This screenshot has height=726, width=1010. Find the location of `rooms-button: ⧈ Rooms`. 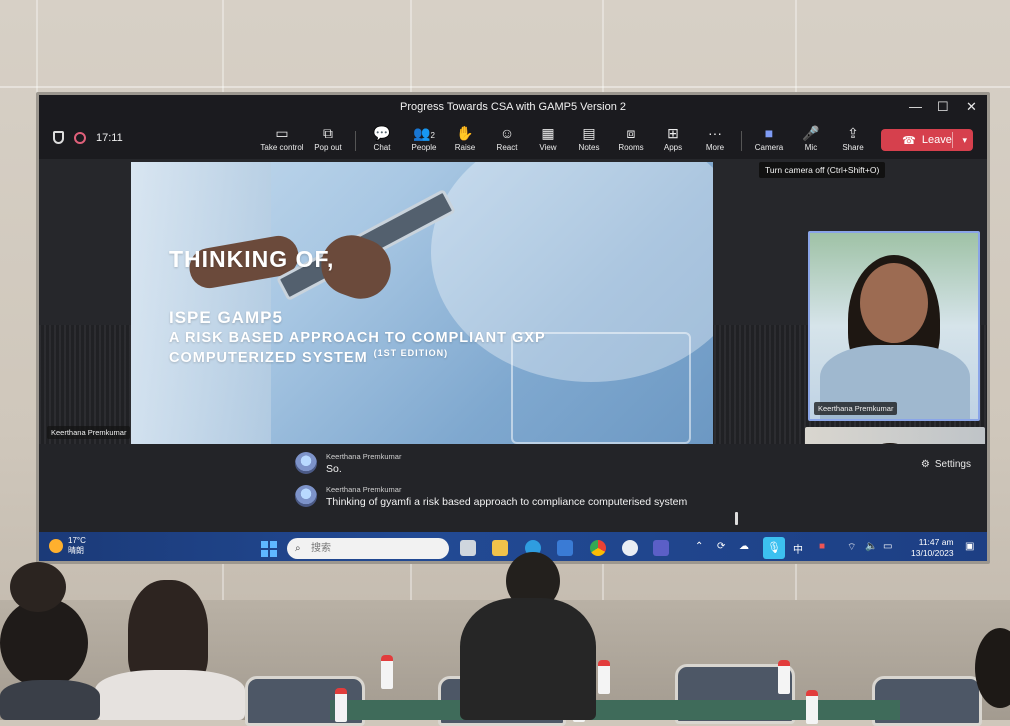

rooms-button: ⧈ Rooms is located at coordinates (631, 141).